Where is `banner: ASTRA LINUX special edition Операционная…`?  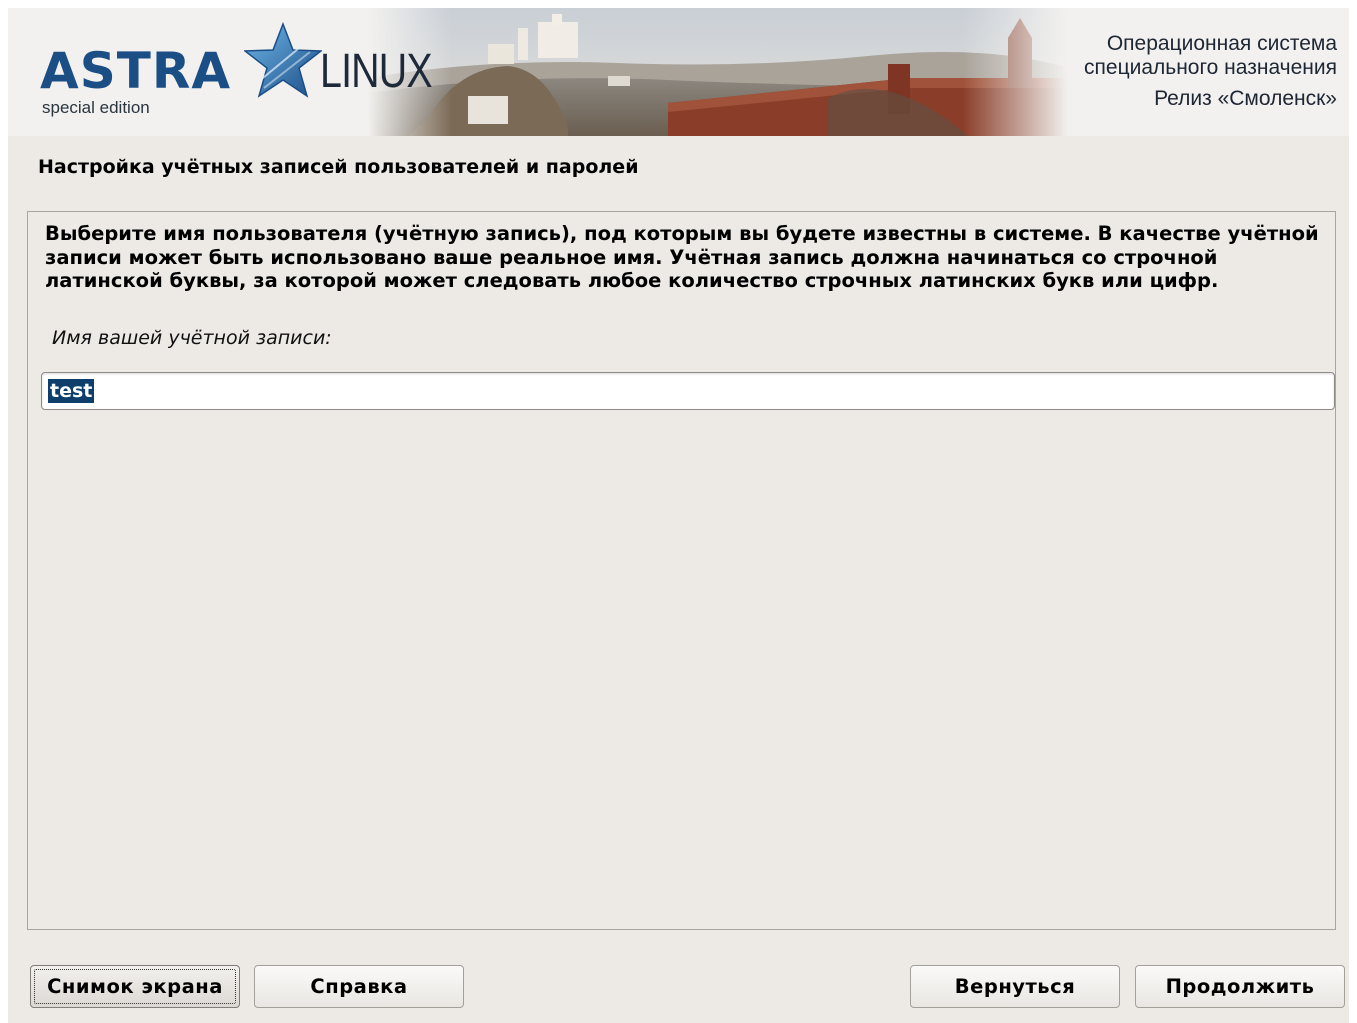
banner: ASTRA LINUX special edition Операционная… is located at coordinates (678, 72).